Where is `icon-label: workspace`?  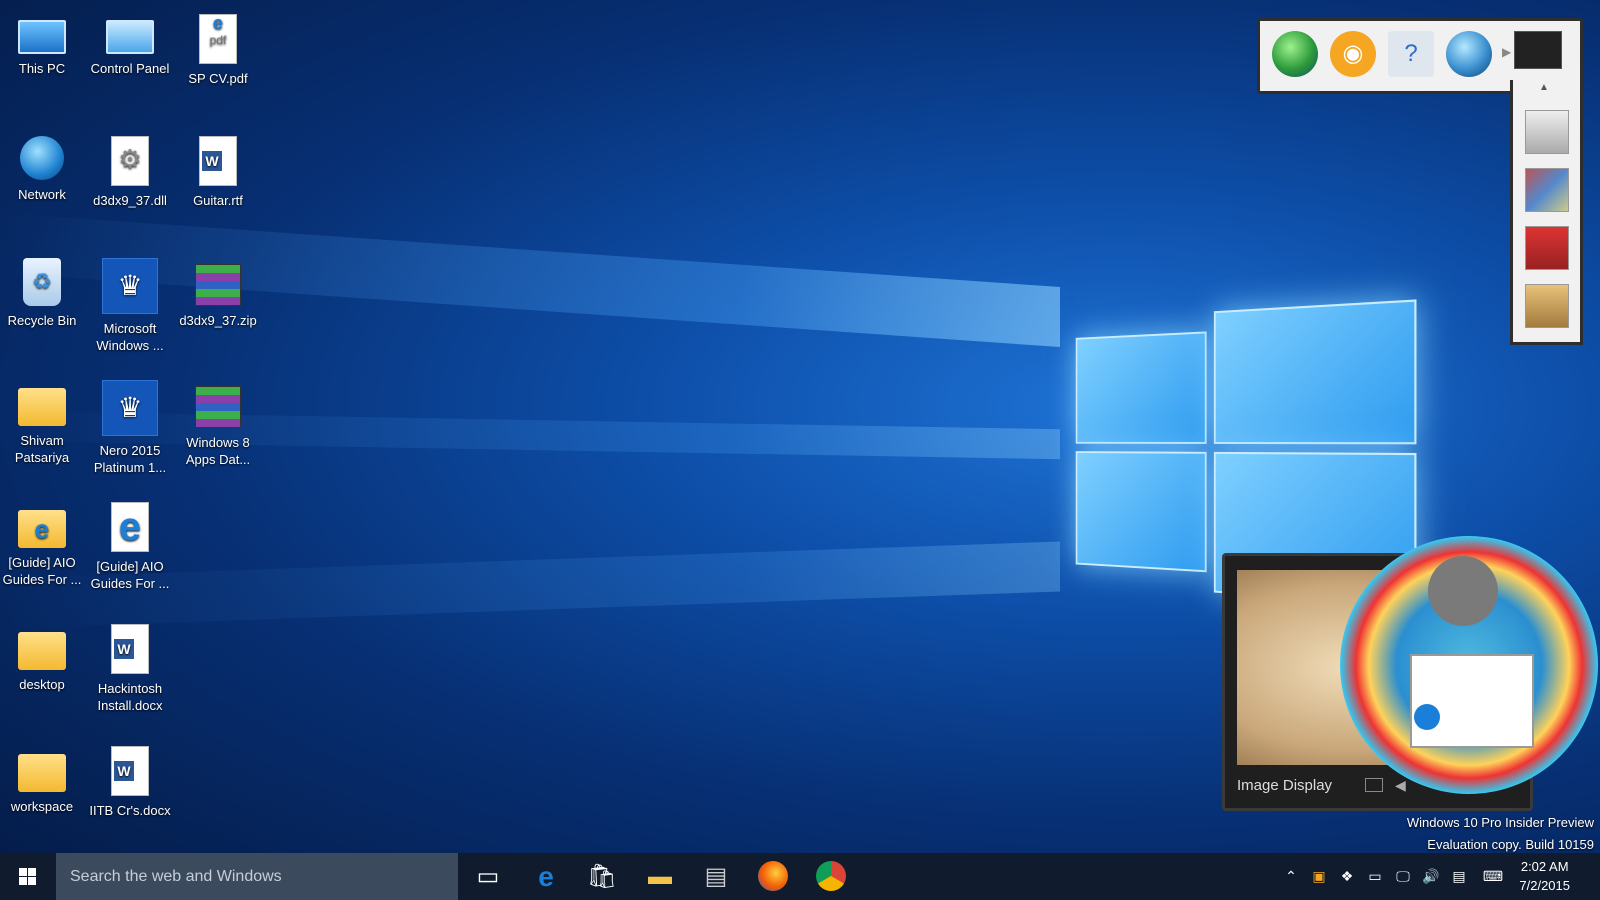 icon-label: workspace is located at coordinates (42, 806).